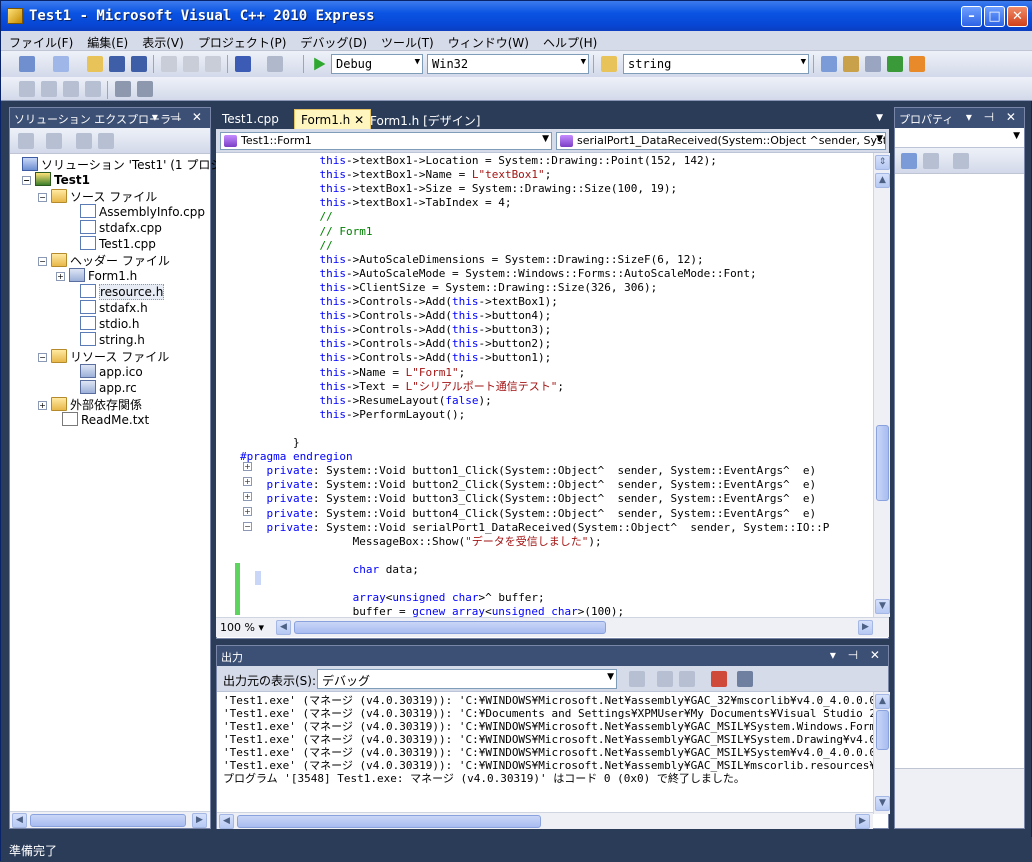  What do you see at coordinates (829, 64) in the screenshot?
I see `solution-explorer-icon` at bounding box center [829, 64].